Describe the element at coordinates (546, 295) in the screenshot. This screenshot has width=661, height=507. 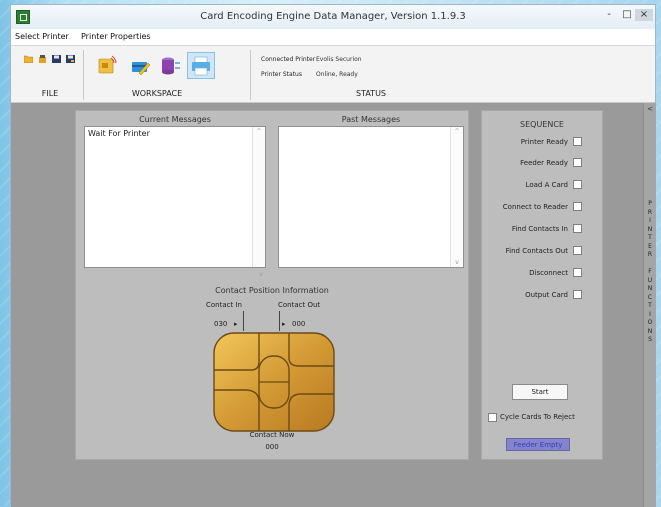
I see `step-label: Output Card` at that location.